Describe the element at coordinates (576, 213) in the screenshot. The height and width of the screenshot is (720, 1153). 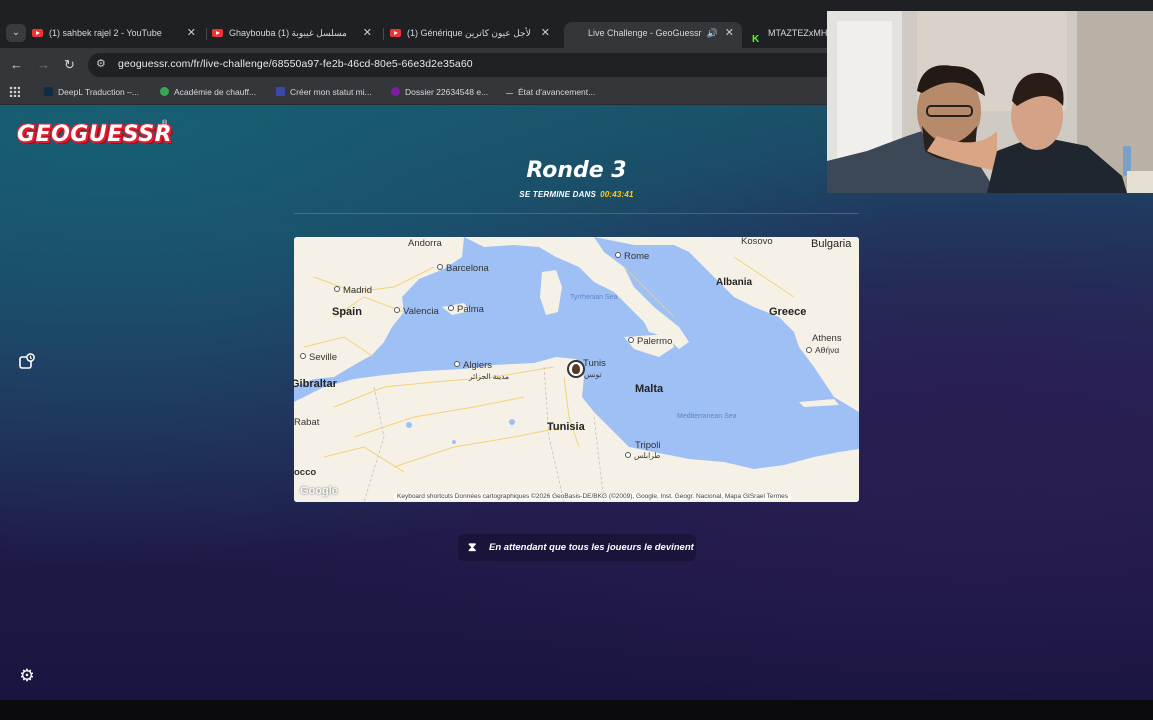
I see `header-divider` at that location.